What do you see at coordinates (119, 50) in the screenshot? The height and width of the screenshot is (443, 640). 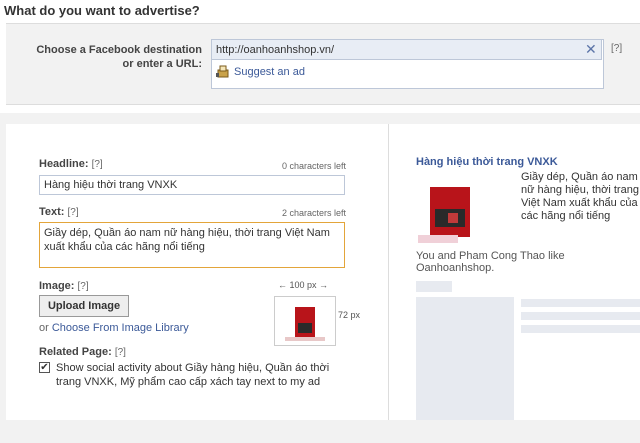 I see `destination-label-line1: Choose a Facebook destination` at bounding box center [119, 50].